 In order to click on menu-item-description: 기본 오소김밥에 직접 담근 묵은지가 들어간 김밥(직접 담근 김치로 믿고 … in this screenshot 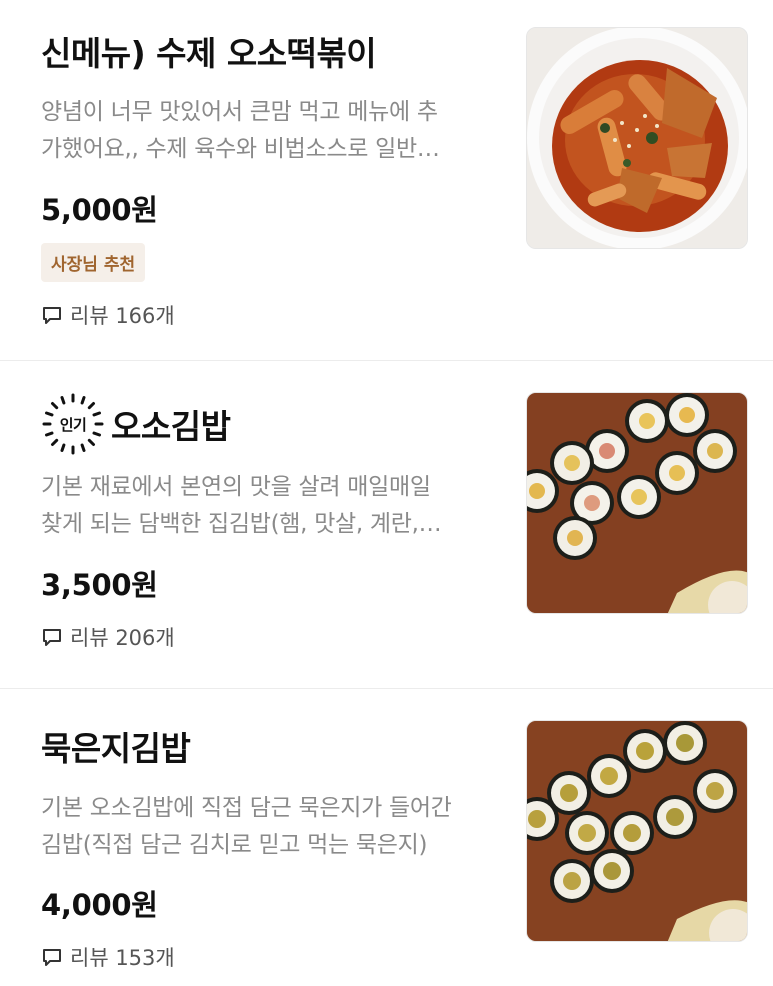, I will do `click(272, 827)`.